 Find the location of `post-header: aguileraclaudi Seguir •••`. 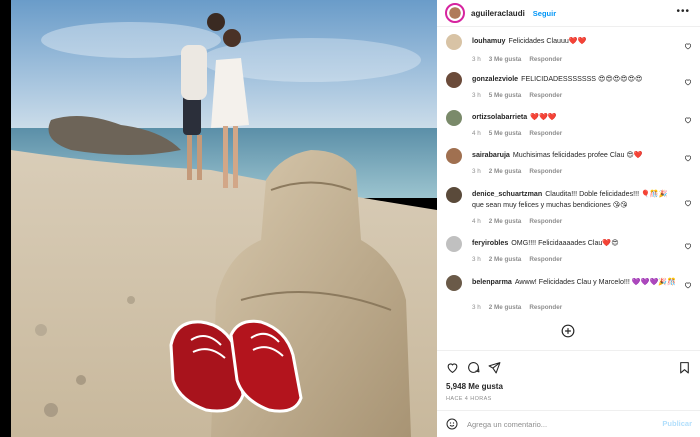

post-header: aguileraclaudi Seguir ••• is located at coordinates (568, 13).